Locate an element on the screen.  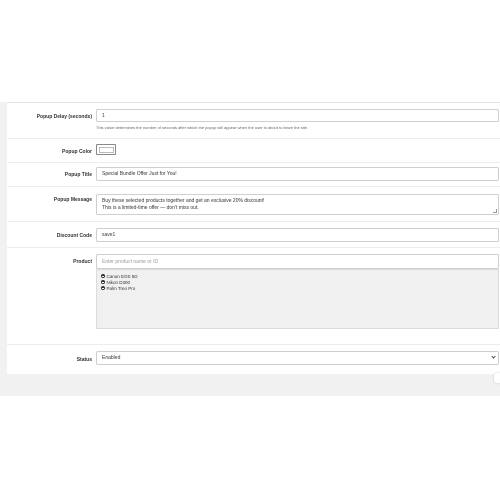
product-name: Nikon D300 is located at coordinates (118, 282).